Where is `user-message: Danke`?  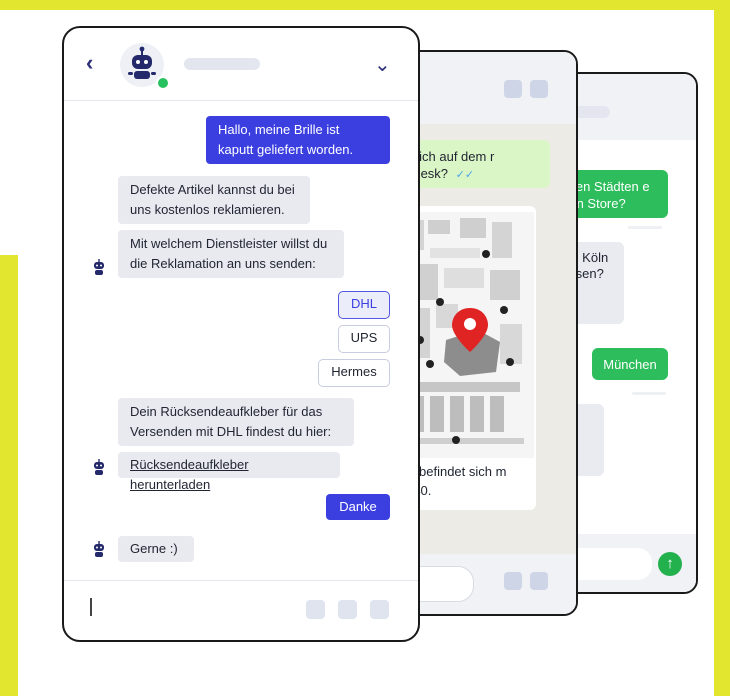
user-message: Danke is located at coordinates (358, 507).